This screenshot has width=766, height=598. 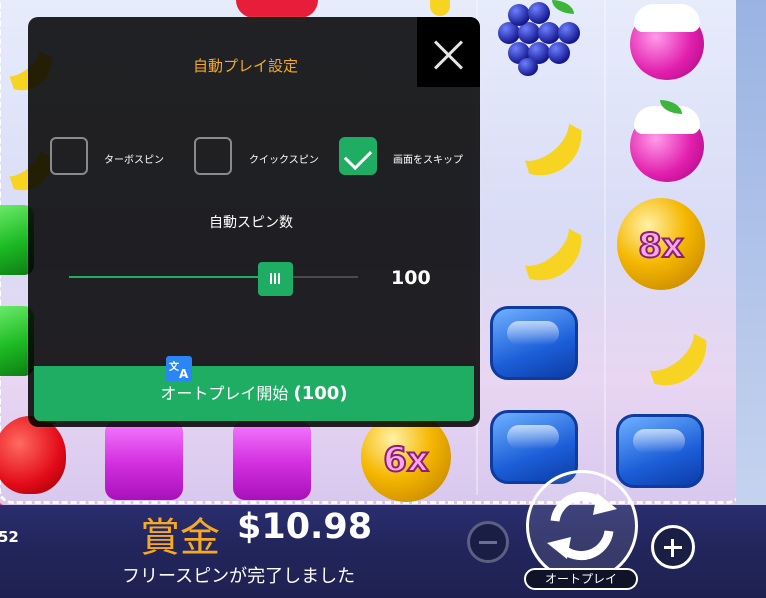 I want to click on spin-arrows-icon, so click(x=582, y=526).